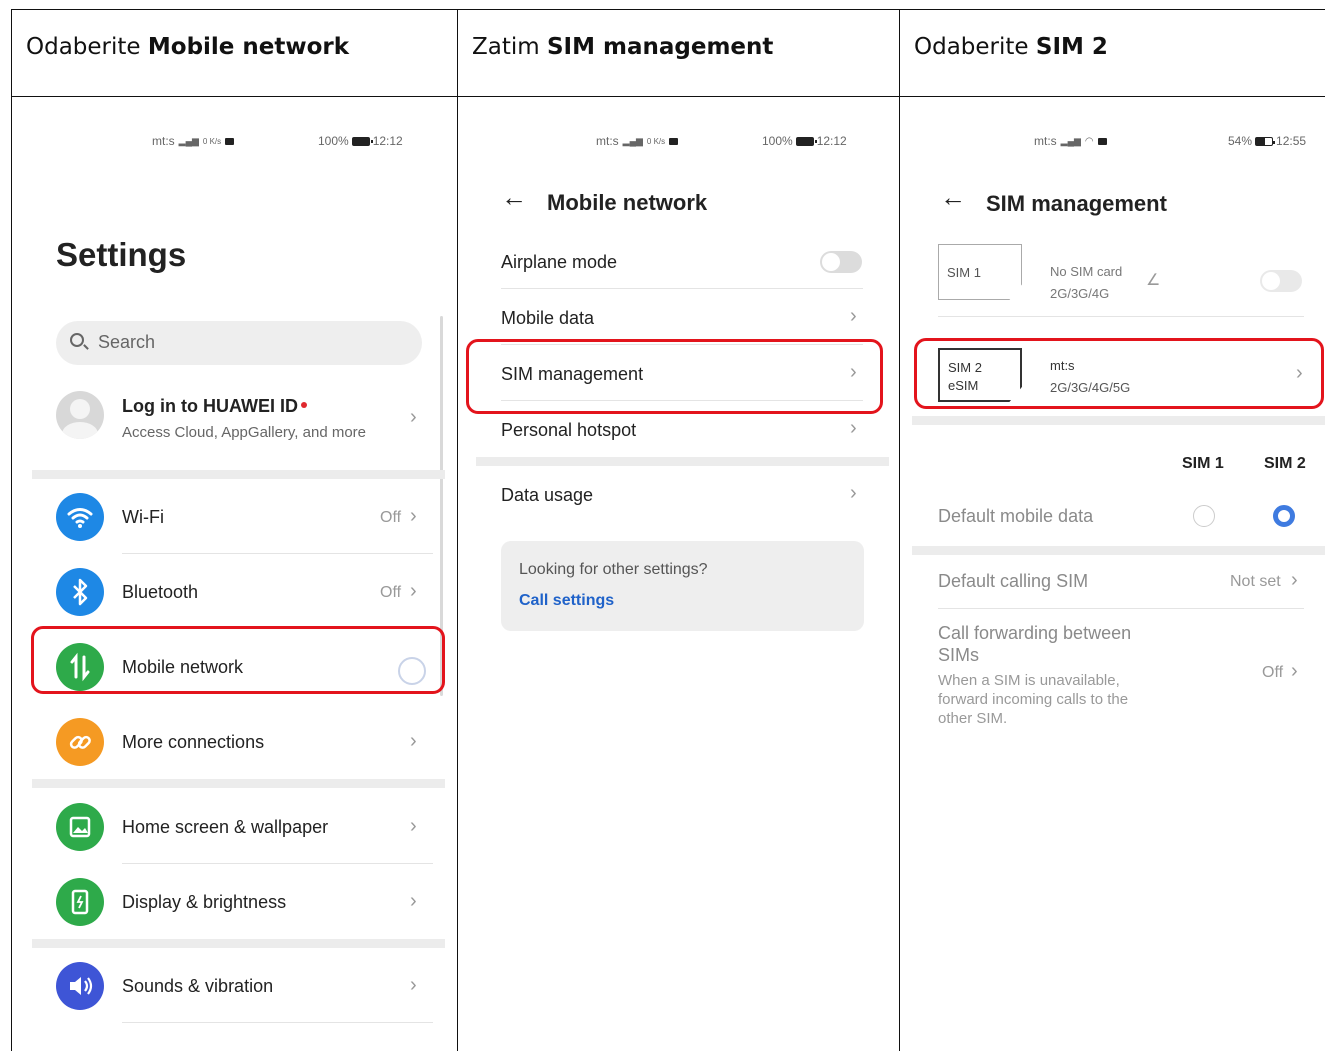  What do you see at coordinates (303, 405) in the screenshot?
I see `notification-dot` at bounding box center [303, 405].